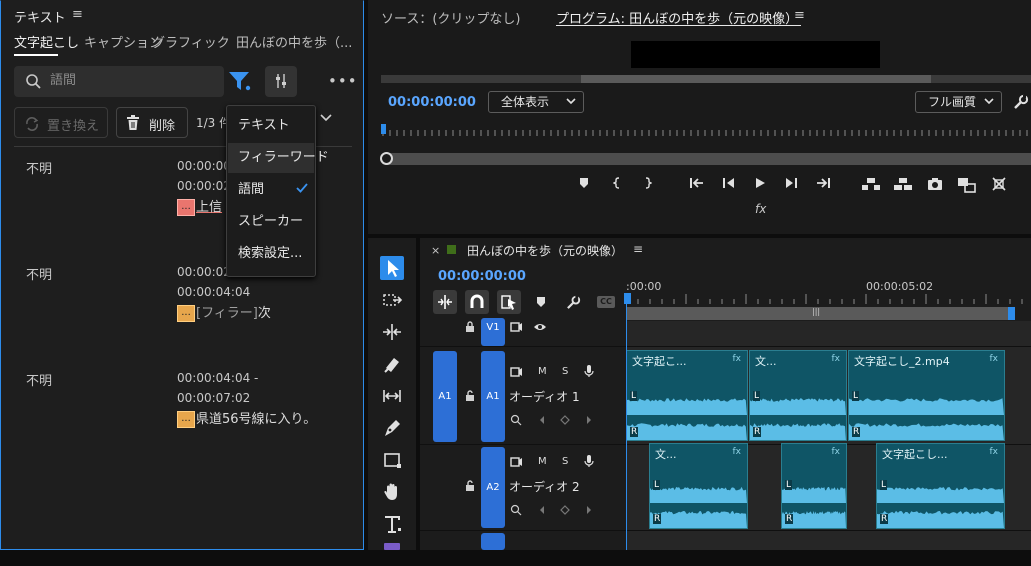 This screenshot has width=1031, height=566. What do you see at coordinates (818, 313) in the screenshot?
I see `work-area-bar: |||` at bounding box center [818, 313].